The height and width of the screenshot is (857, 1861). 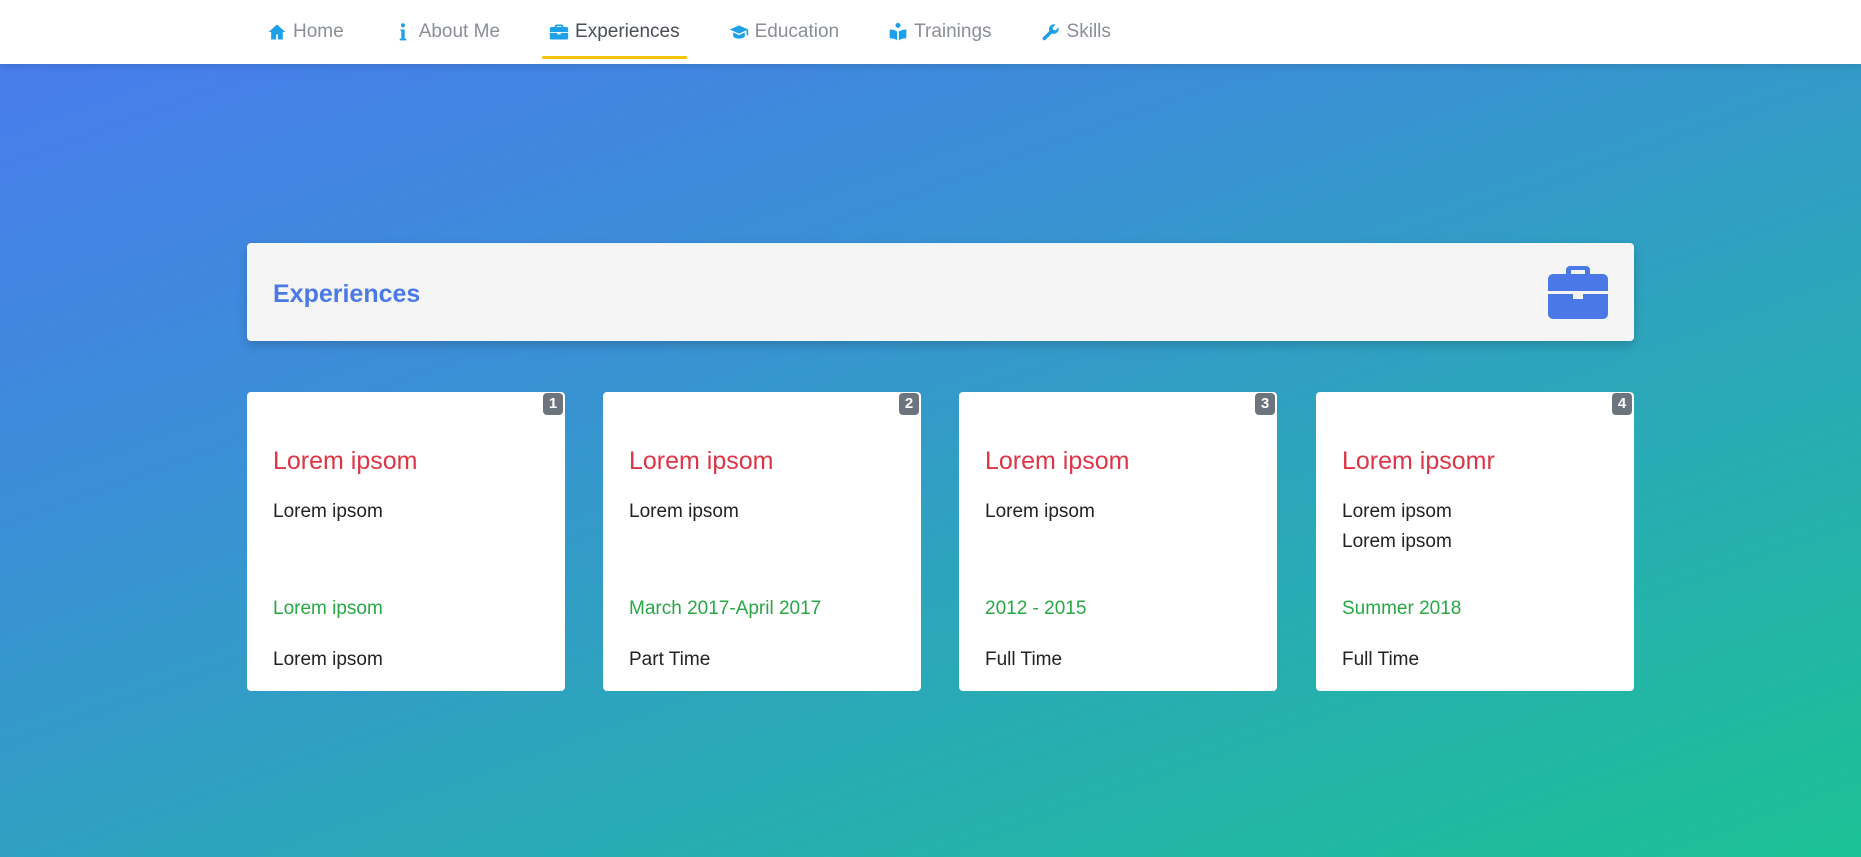 What do you see at coordinates (1622, 404) in the screenshot?
I see `card-number-badge: 4` at bounding box center [1622, 404].